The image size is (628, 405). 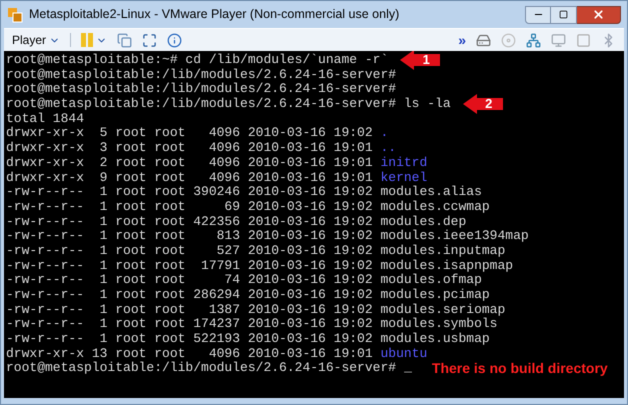 What do you see at coordinates (558, 40) in the screenshot?
I see `display-icon` at bounding box center [558, 40].